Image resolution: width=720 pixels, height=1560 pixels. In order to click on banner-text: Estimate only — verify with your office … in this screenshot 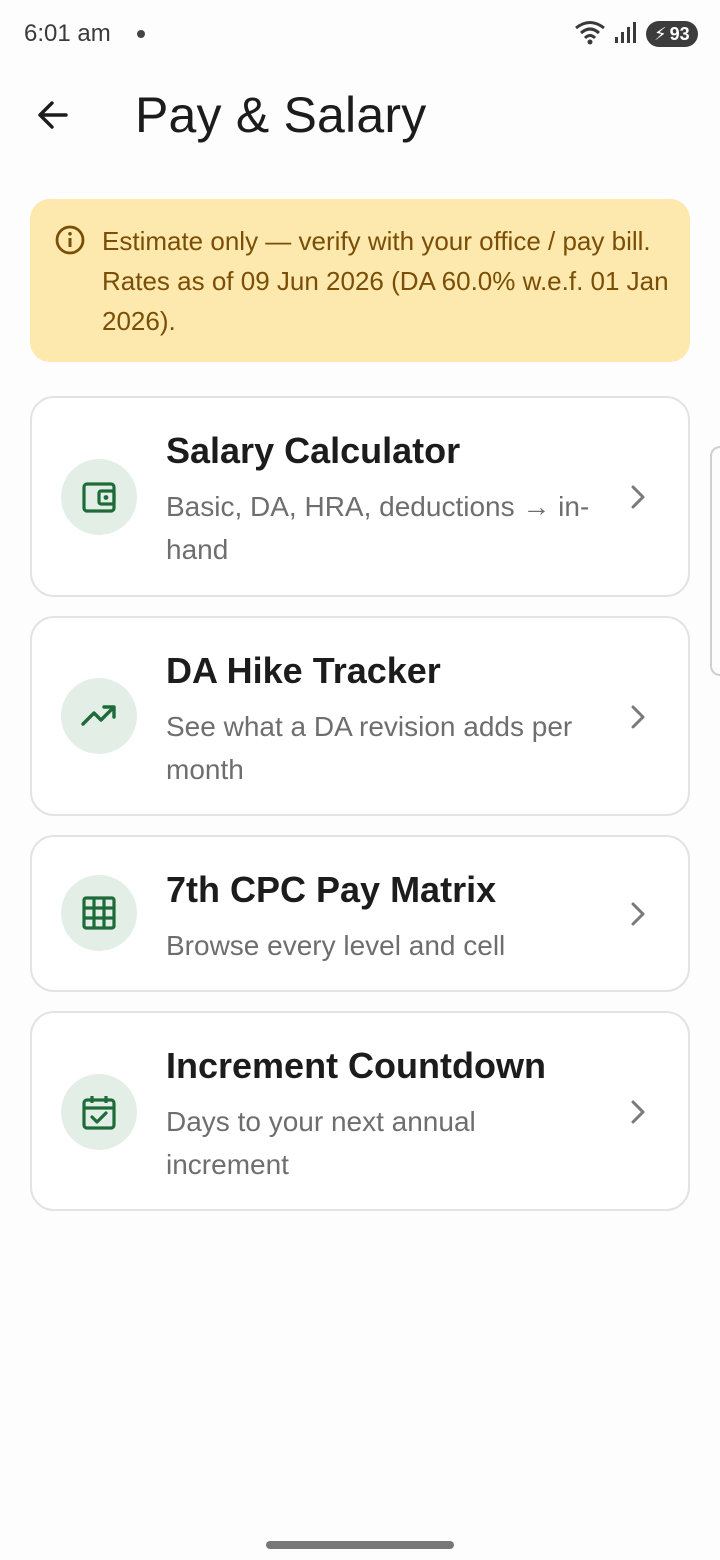, I will do `click(385, 281)`.